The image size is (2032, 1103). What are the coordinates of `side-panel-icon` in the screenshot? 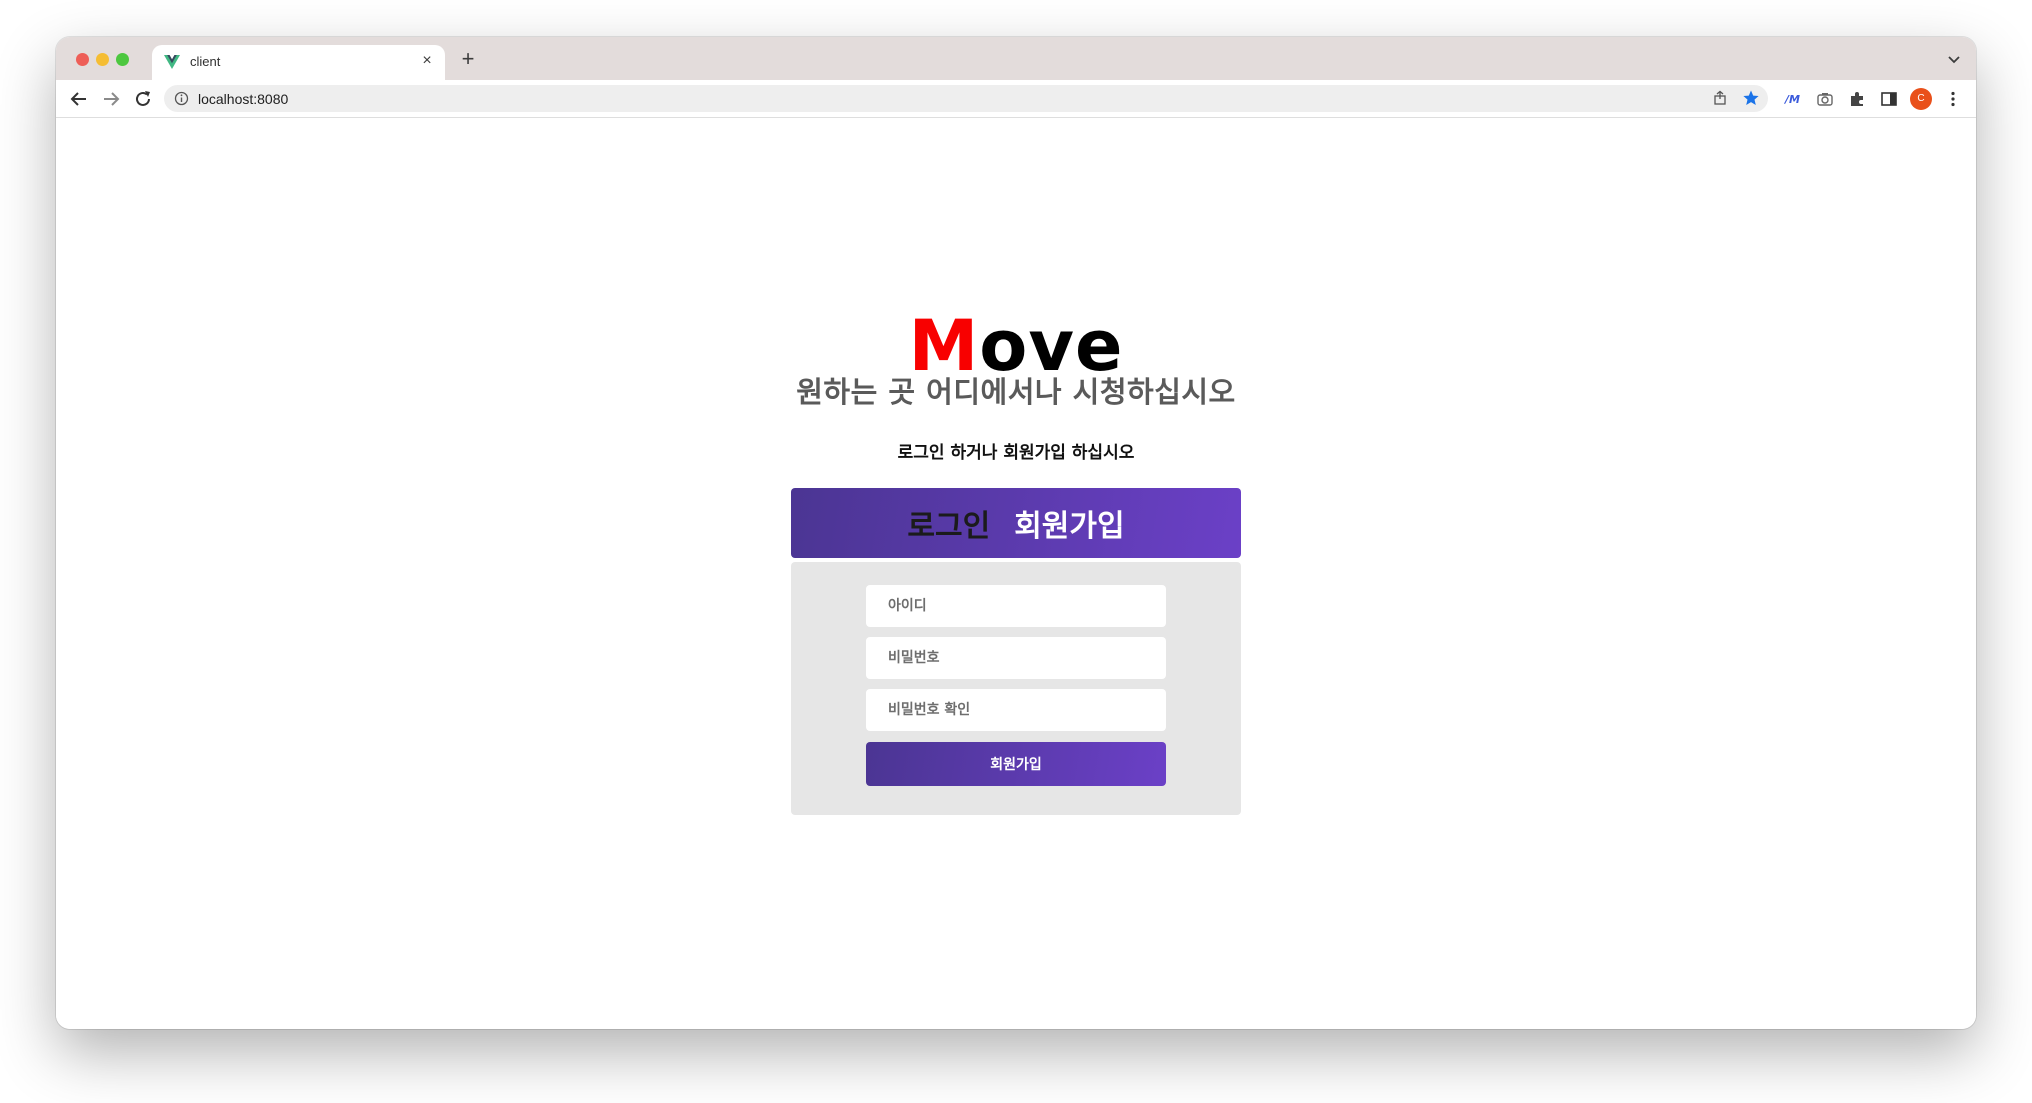 It's located at (1889, 99).